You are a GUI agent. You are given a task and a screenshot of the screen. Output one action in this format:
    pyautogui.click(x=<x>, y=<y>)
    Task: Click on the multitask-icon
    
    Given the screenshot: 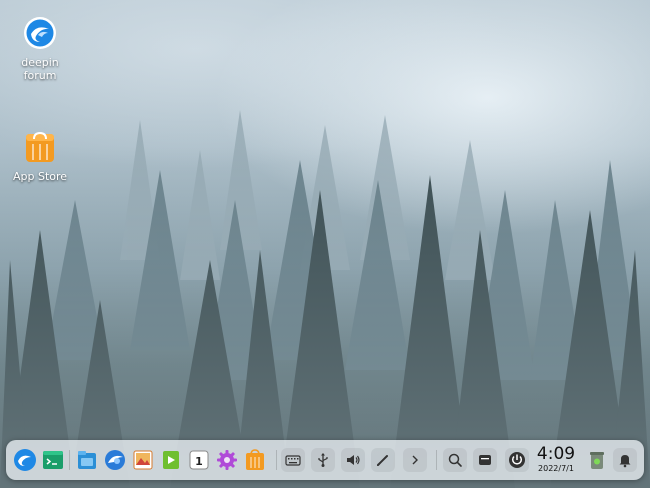 What is the action you would take?
    pyautogui.click(x=485, y=460)
    